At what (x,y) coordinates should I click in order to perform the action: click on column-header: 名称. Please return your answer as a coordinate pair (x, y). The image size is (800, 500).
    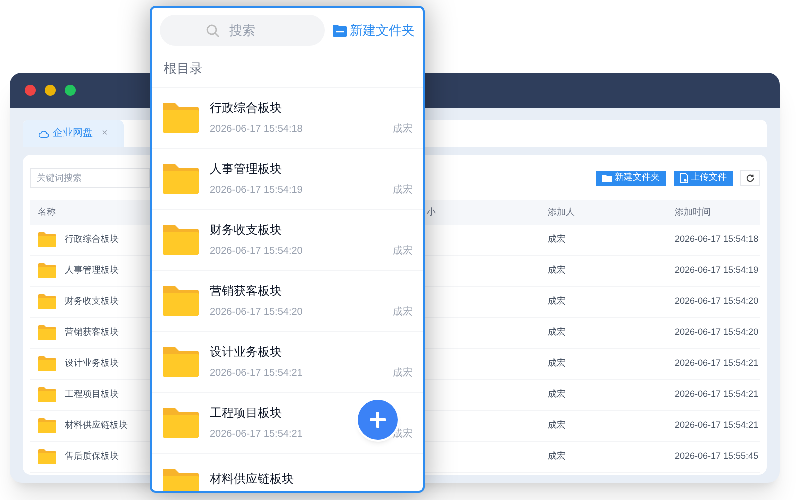
    Looking at the image, I should click on (47, 212).